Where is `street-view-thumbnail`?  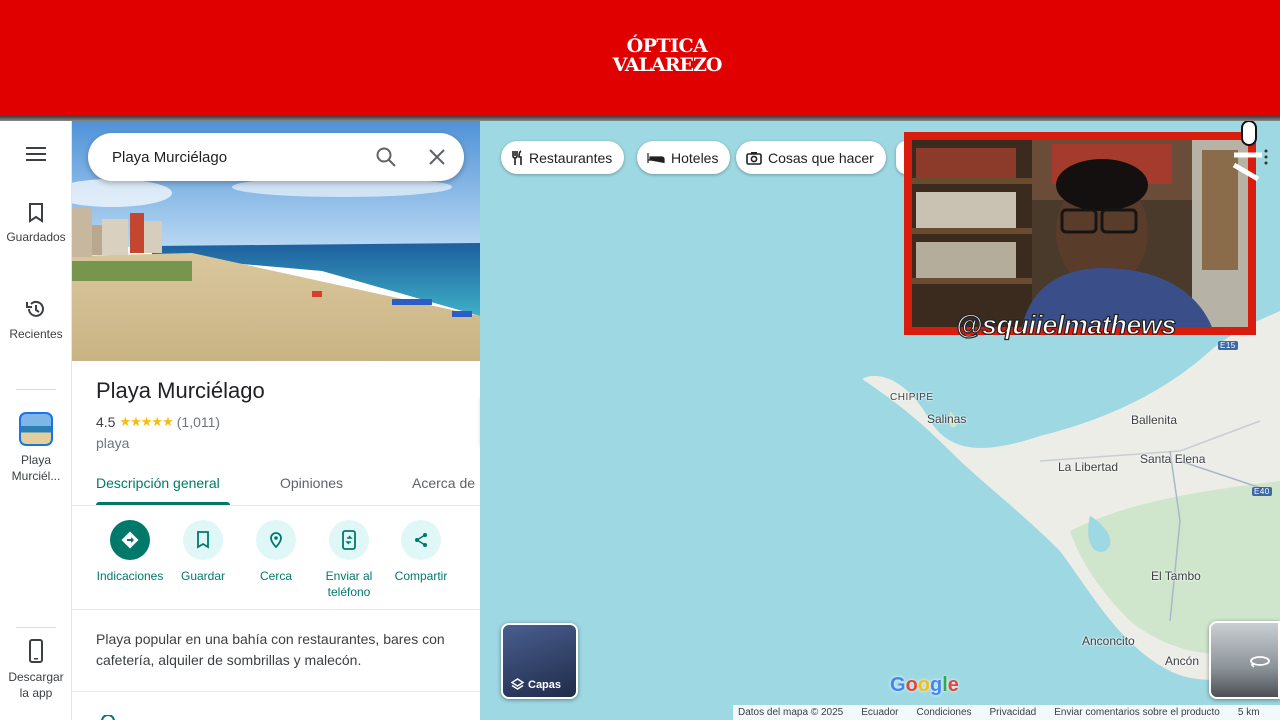
street-view-thumbnail is located at coordinates (1244, 660).